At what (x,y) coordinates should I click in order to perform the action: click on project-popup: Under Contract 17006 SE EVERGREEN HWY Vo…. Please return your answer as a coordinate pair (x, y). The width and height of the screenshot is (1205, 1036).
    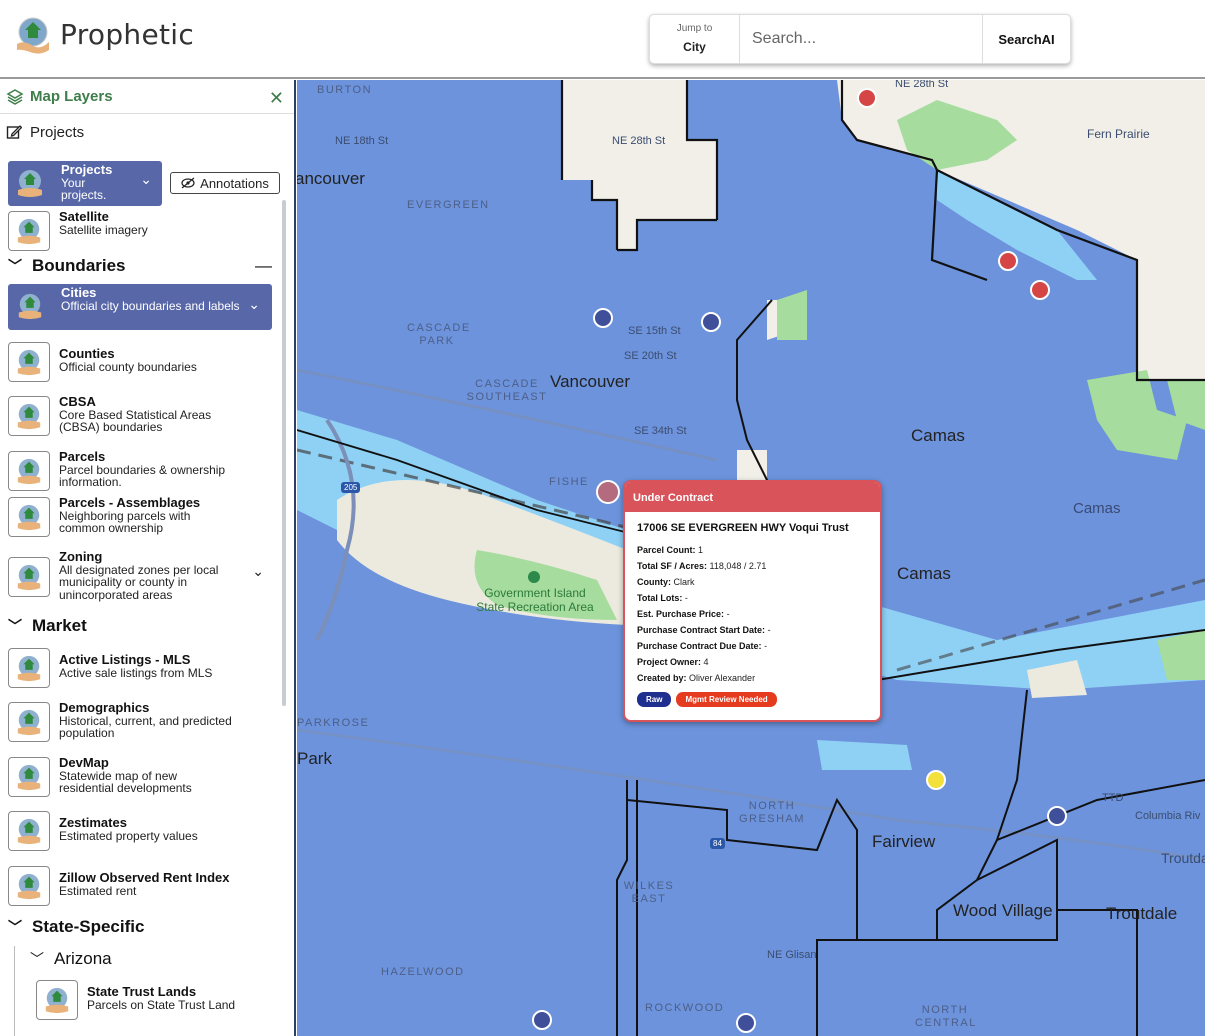
    Looking at the image, I should click on (752, 601).